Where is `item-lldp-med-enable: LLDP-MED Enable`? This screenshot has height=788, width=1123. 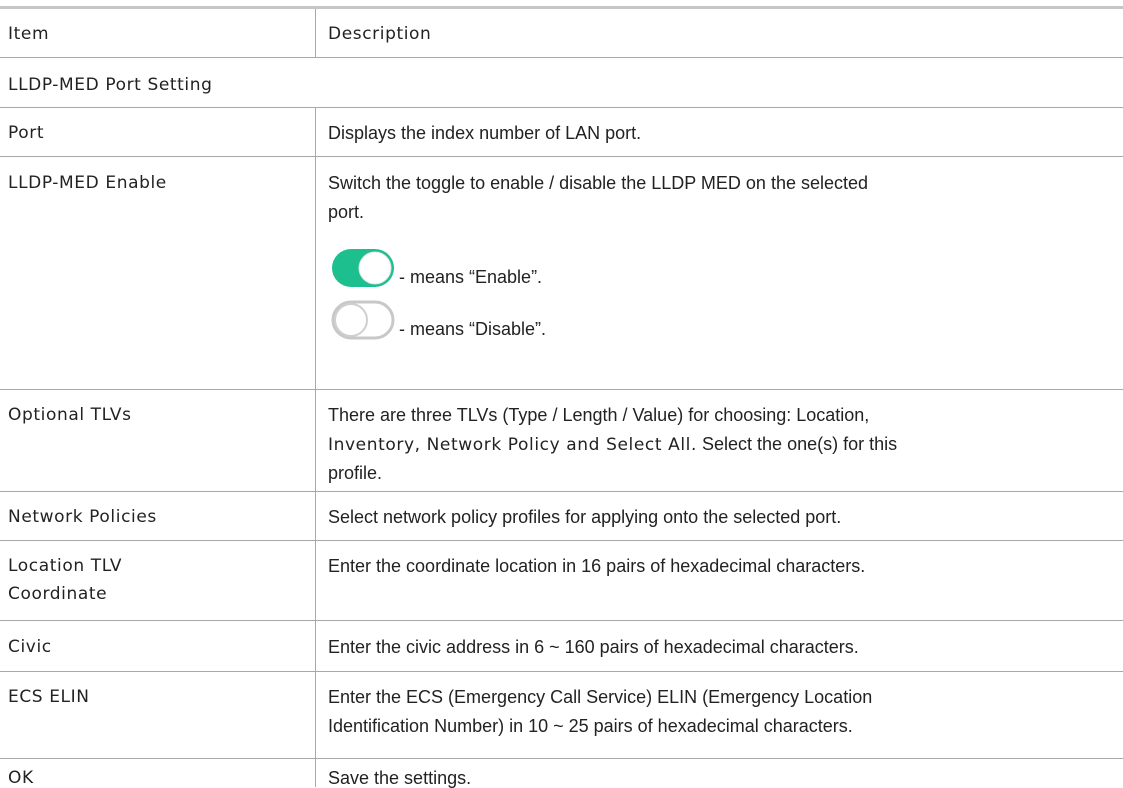 item-lldp-med-enable: LLDP-MED Enable is located at coordinates (87, 183).